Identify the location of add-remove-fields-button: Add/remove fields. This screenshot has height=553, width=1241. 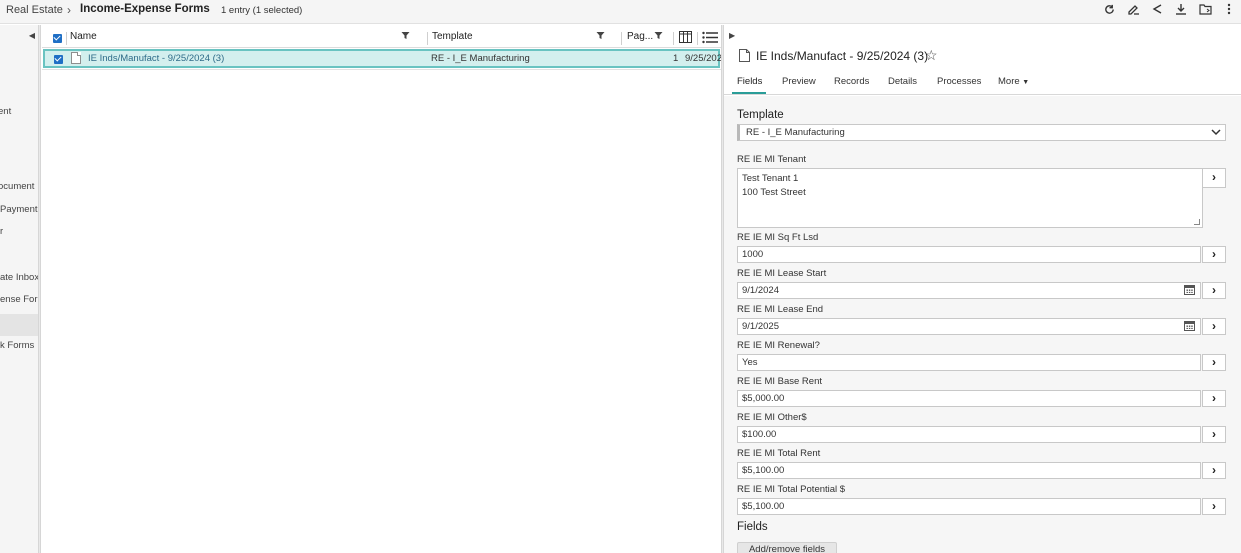
(787, 547).